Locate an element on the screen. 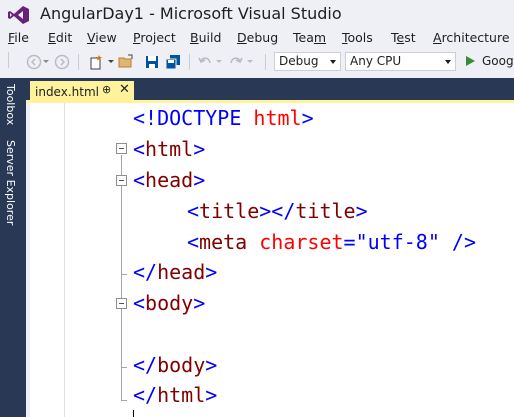  side-tab-server-explorer: Server Explorer is located at coordinates (10, 182).